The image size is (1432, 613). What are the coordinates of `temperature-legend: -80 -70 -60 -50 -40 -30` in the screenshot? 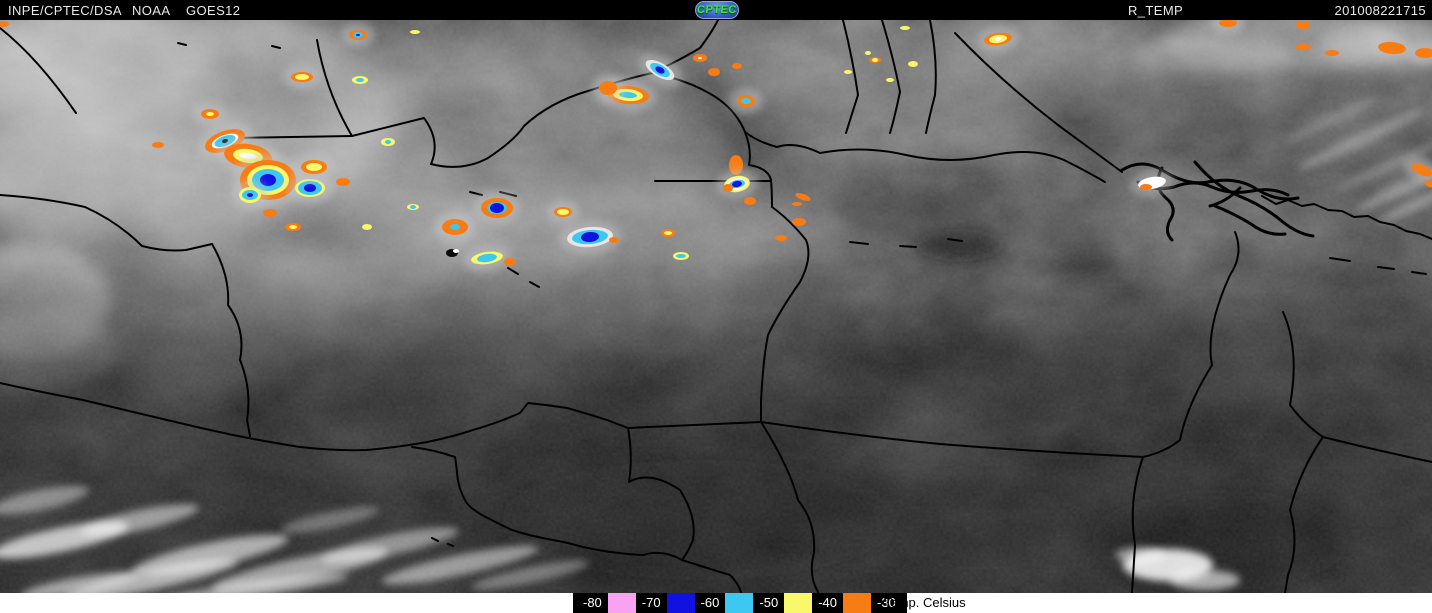 It's located at (740, 603).